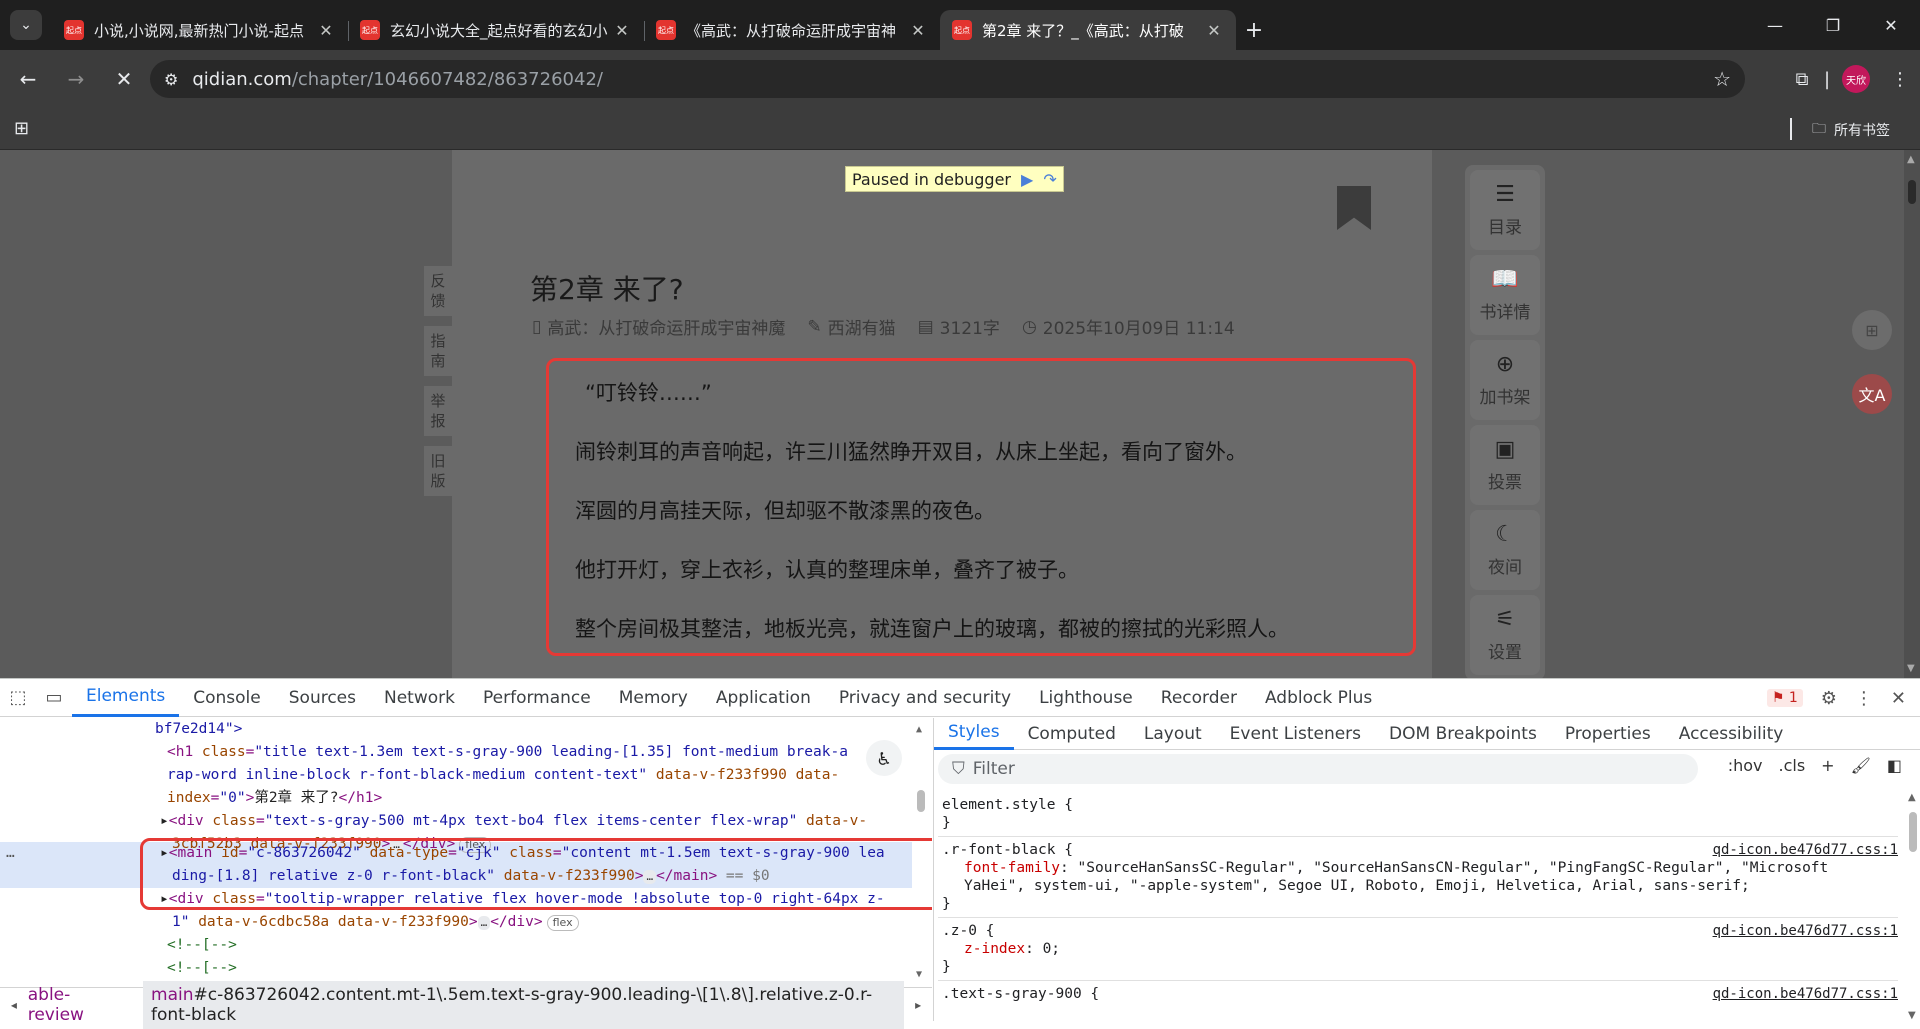 This screenshot has width=1920, height=1029. What do you see at coordinates (1829, 698) in the screenshot?
I see `gear-icon: ⚙` at bounding box center [1829, 698].